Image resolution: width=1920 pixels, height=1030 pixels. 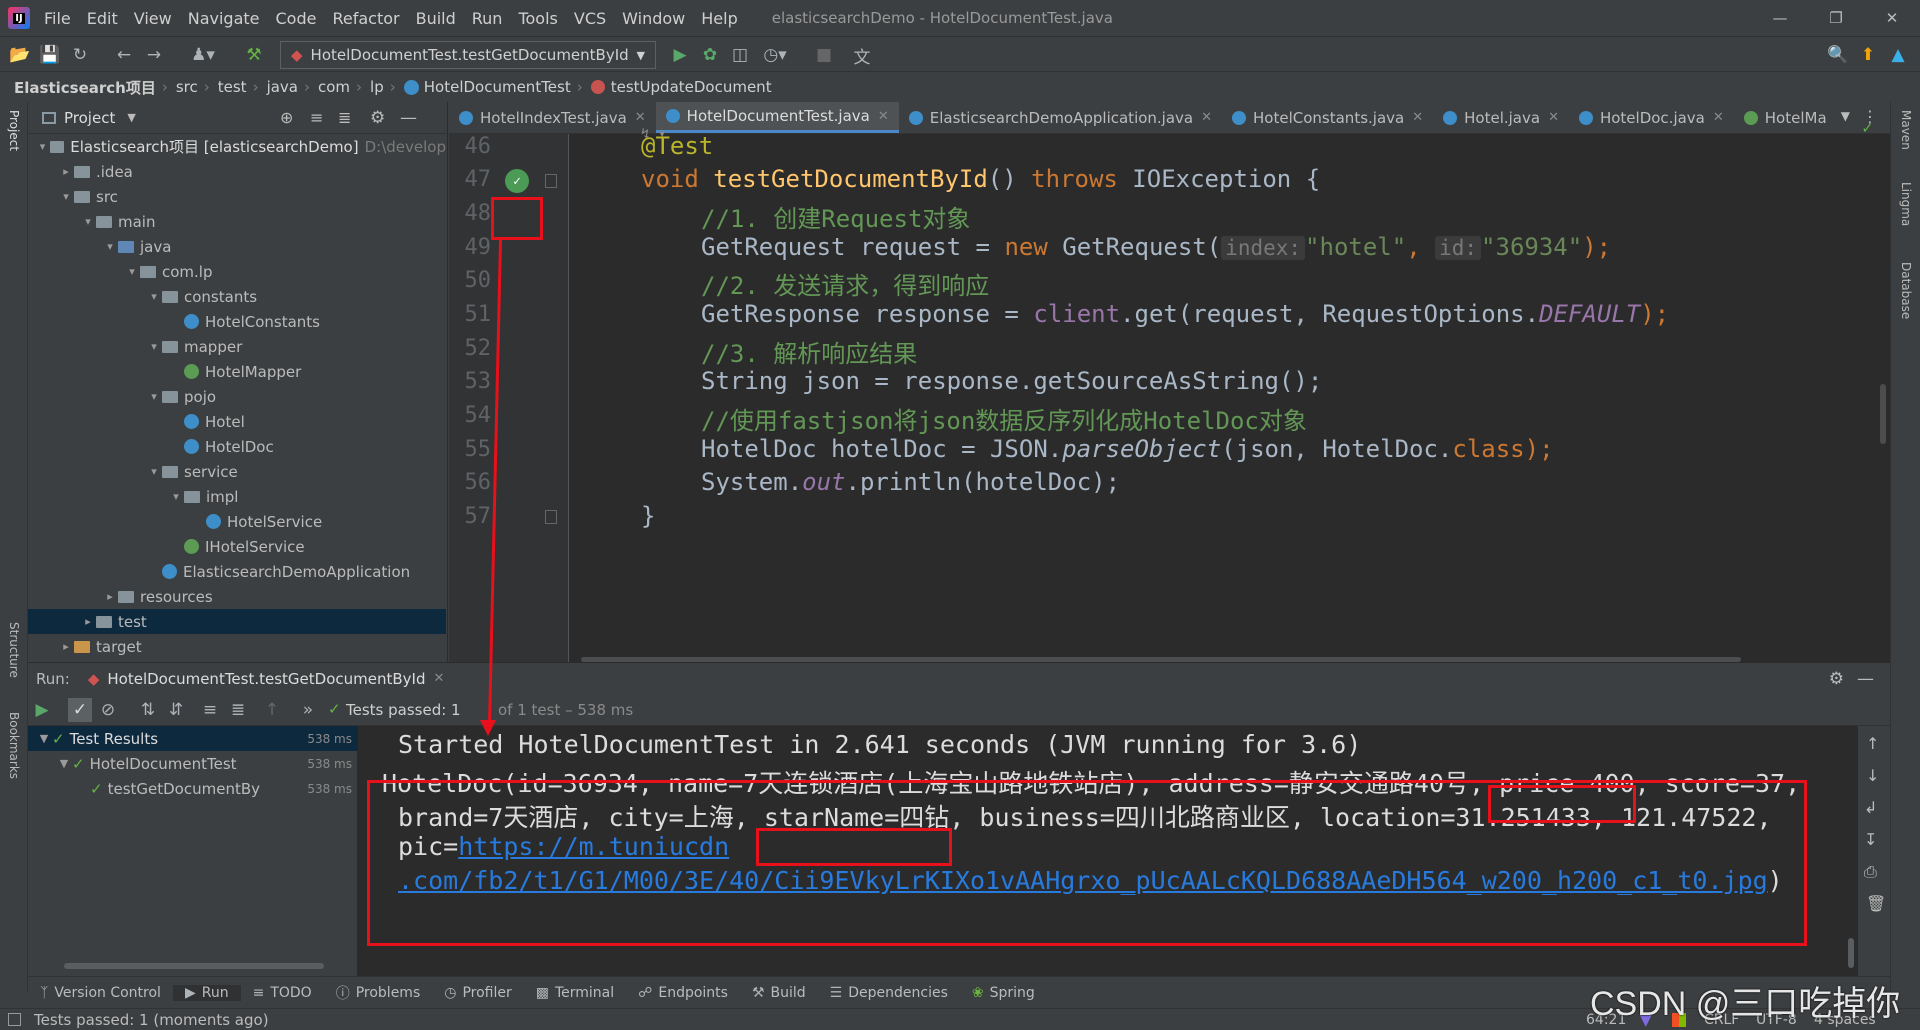 What do you see at coordinates (378, 993) in the screenshot?
I see `tab-problems: ⓘ Problems` at bounding box center [378, 993].